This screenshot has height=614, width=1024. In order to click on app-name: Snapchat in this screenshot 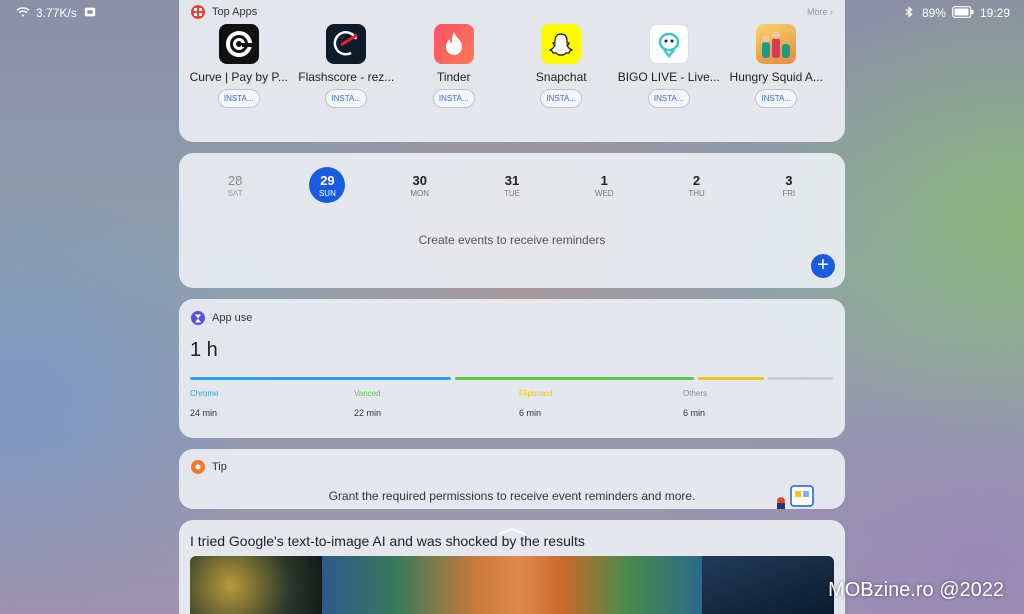, I will do `click(561, 77)`.